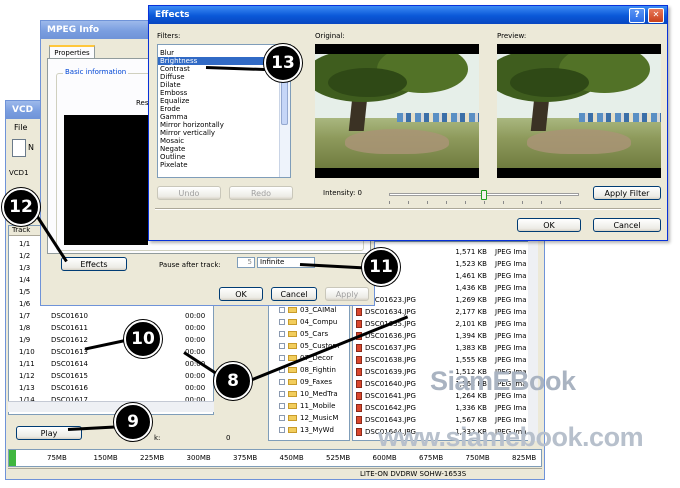  What do you see at coordinates (169, 36) in the screenshot?
I see `filters-label: Filters:` at bounding box center [169, 36].